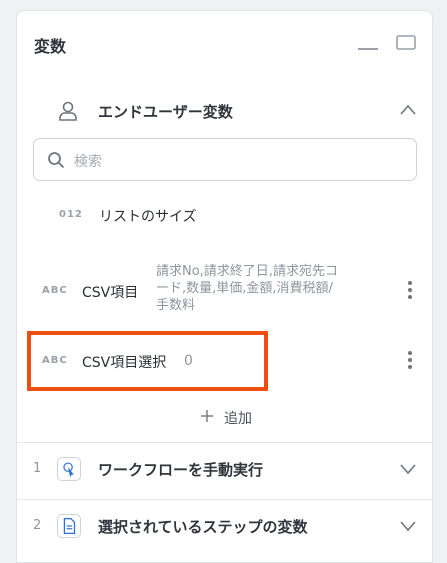 The width and height of the screenshot is (447, 563). Describe the element at coordinates (148, 217) in the screenshot. I see `variable-name: リストのサイズ` at that location.